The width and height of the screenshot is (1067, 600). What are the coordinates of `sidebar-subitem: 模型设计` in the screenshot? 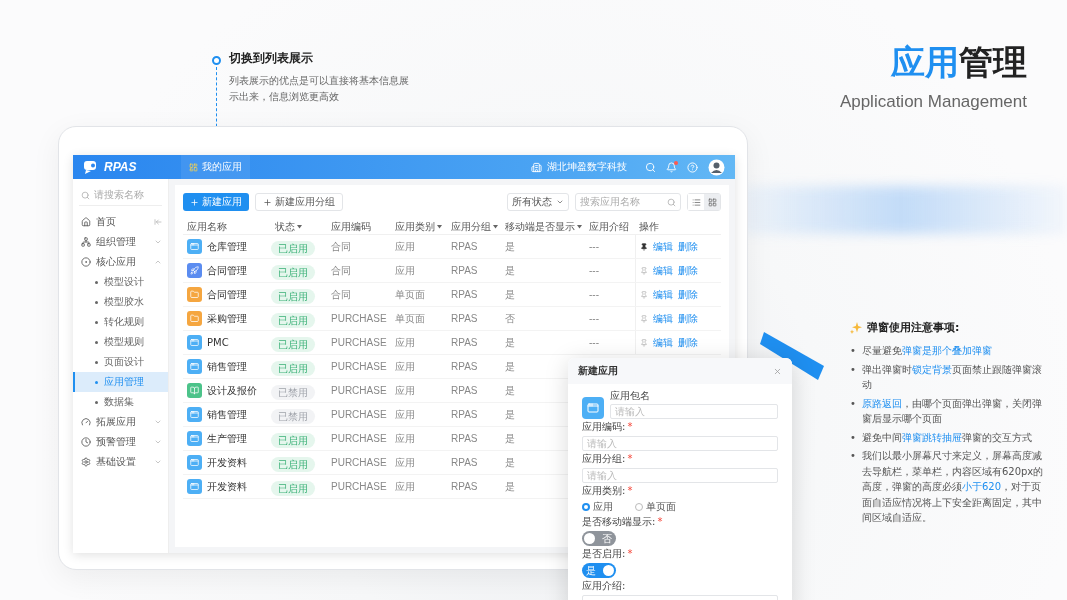 It's located at (120, 282).